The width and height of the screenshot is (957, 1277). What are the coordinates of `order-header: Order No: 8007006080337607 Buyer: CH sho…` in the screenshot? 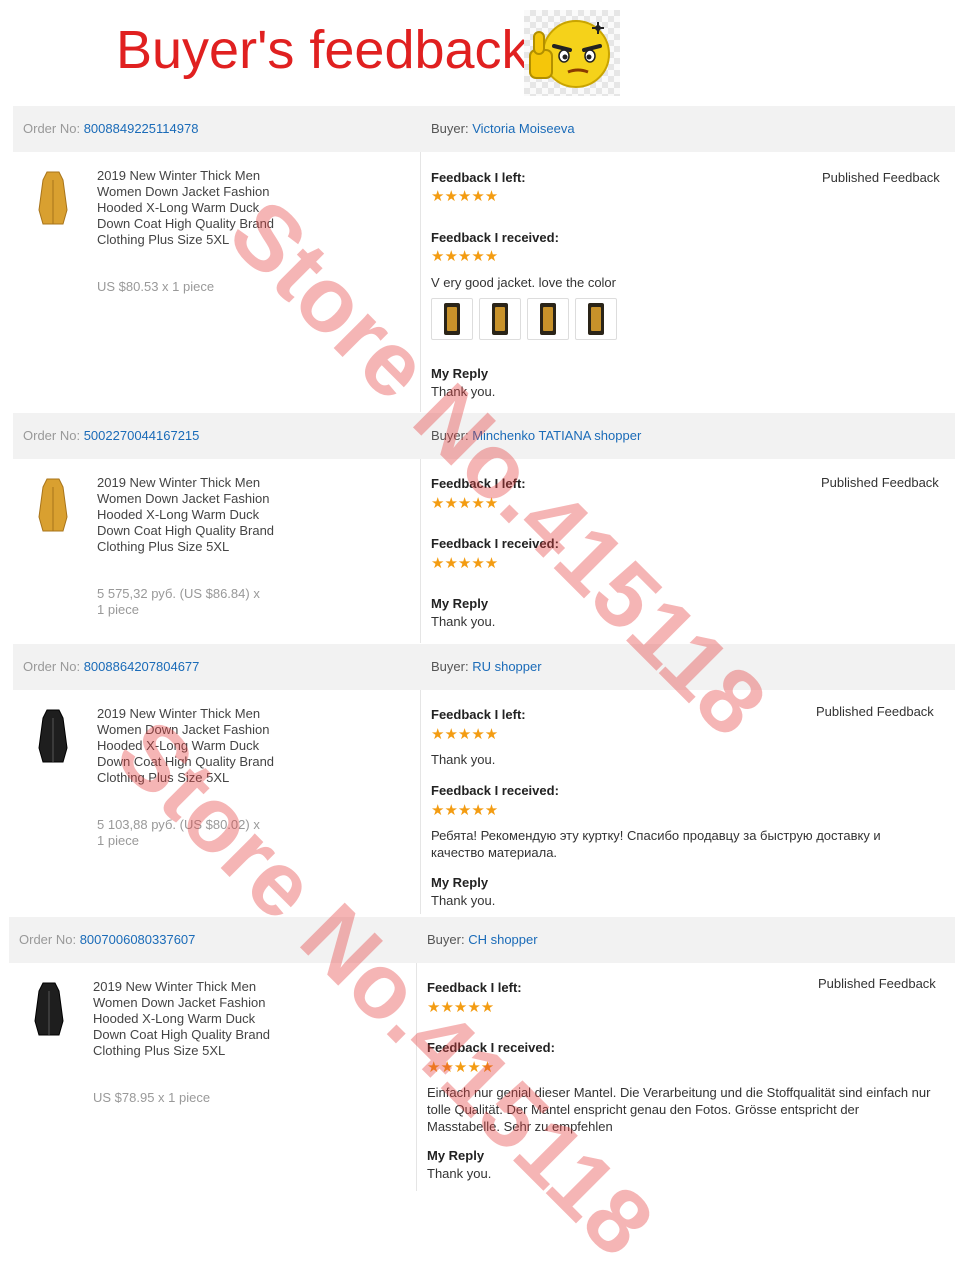 It's located at (482, 940).